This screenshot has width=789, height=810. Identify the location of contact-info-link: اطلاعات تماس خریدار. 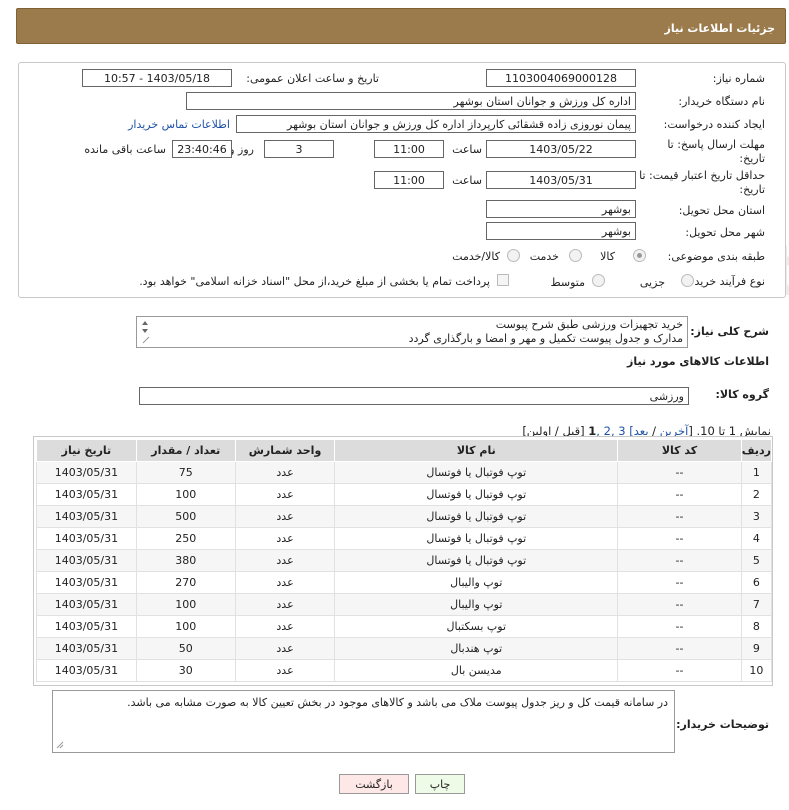
(179, 124).